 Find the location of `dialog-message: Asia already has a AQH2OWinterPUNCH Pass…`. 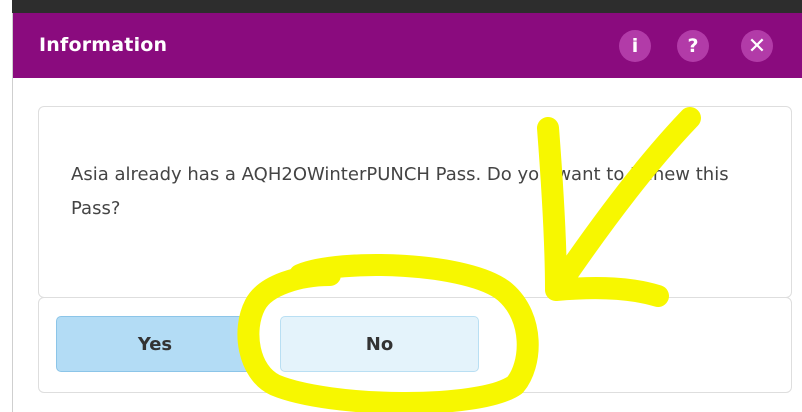

dialog-message: Asia already has a AQH2OWinterPUNCH Pass… is located at coordinates (400, 191).